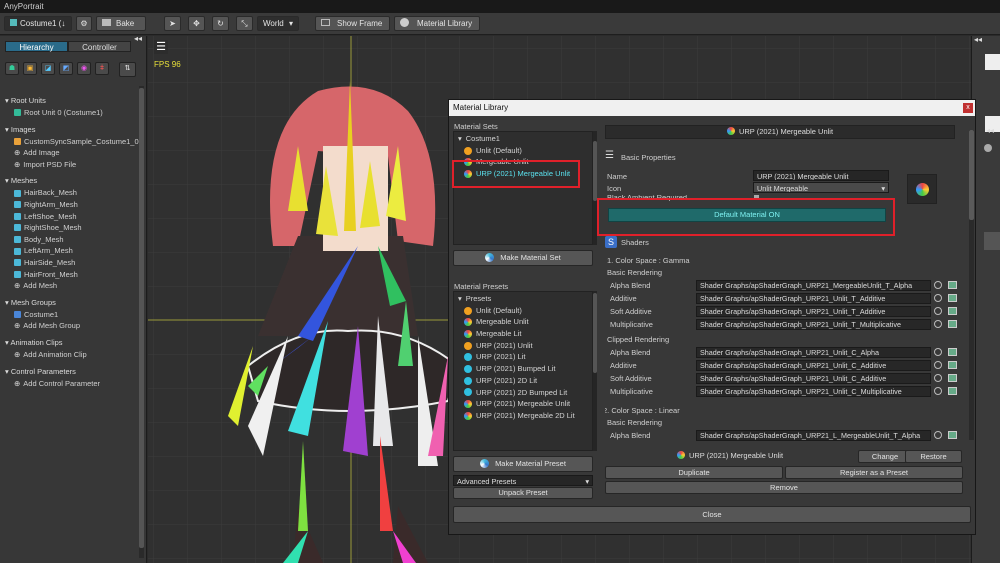 This screenshot has width=1000, height=563. Describe the element at coordinates (36, 46) in the screenshot. I see `tab-hierarchy: Hierarchy` at that location.